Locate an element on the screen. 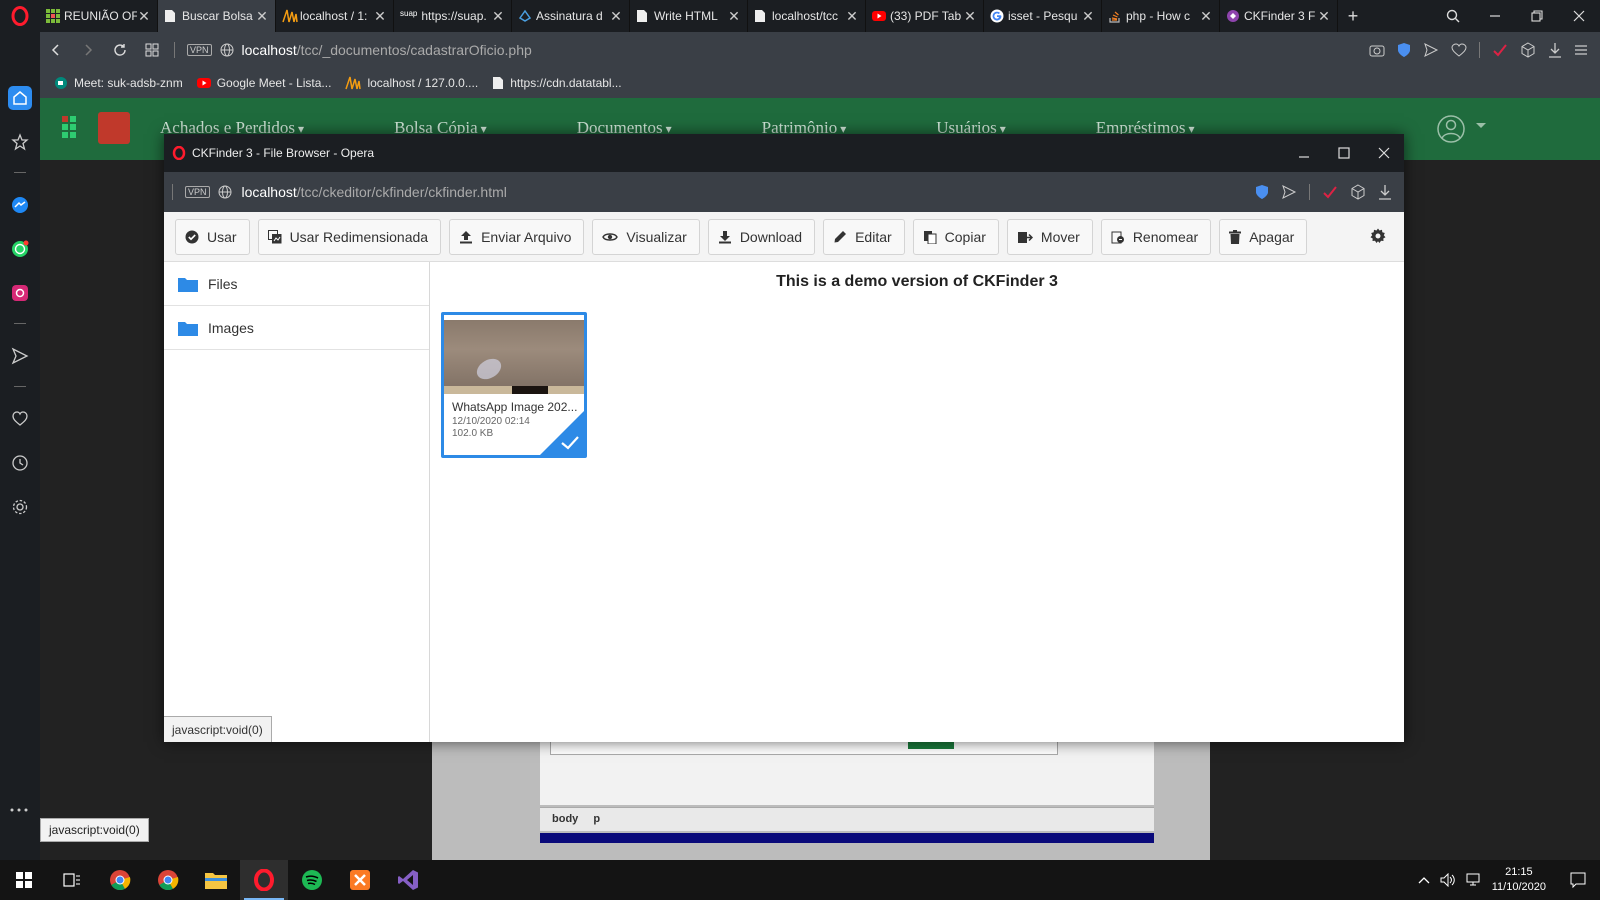 The width and height of the screenshot is (1600, 900). browser-tab: suap https://suap. ✕ is located at coordinates (453, 16).